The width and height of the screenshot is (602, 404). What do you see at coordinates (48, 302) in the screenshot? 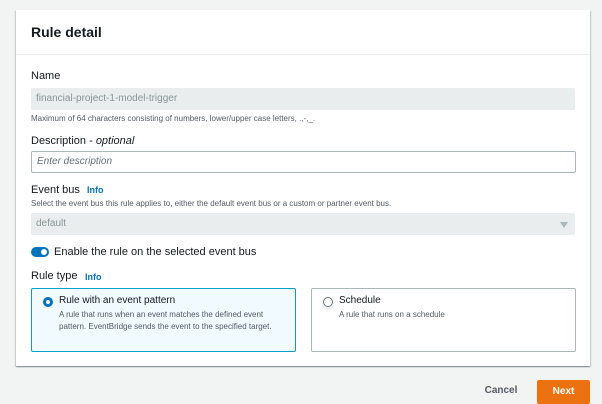
I see `radio-event-pattern` at bounding box center [48, 302].